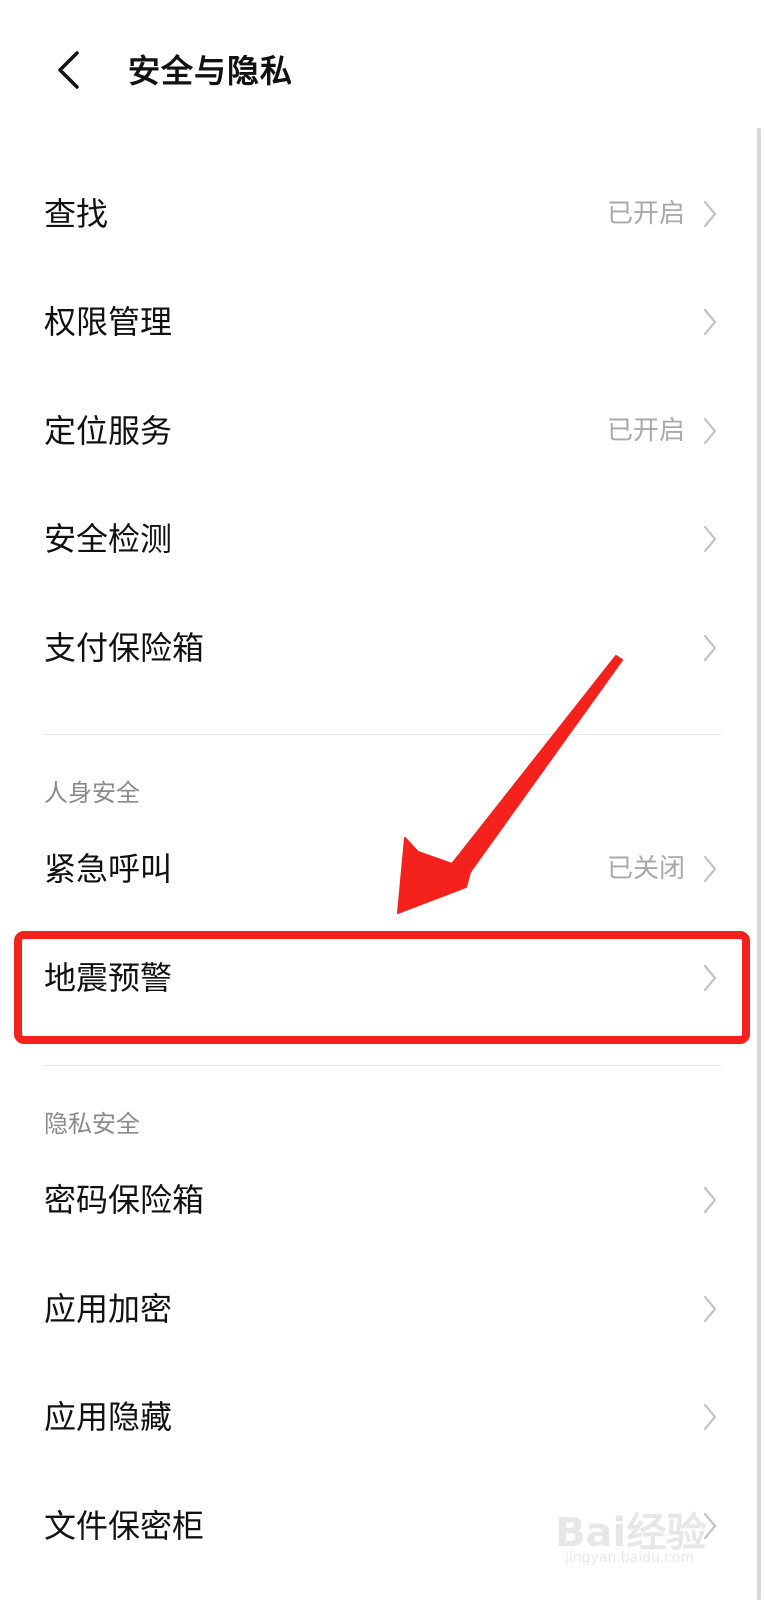 The image size is (765, 1600). Describe the element at coordinates (382, 322) in the screenshot. I see `settings-row-permission-management: 权限管理` at that location.